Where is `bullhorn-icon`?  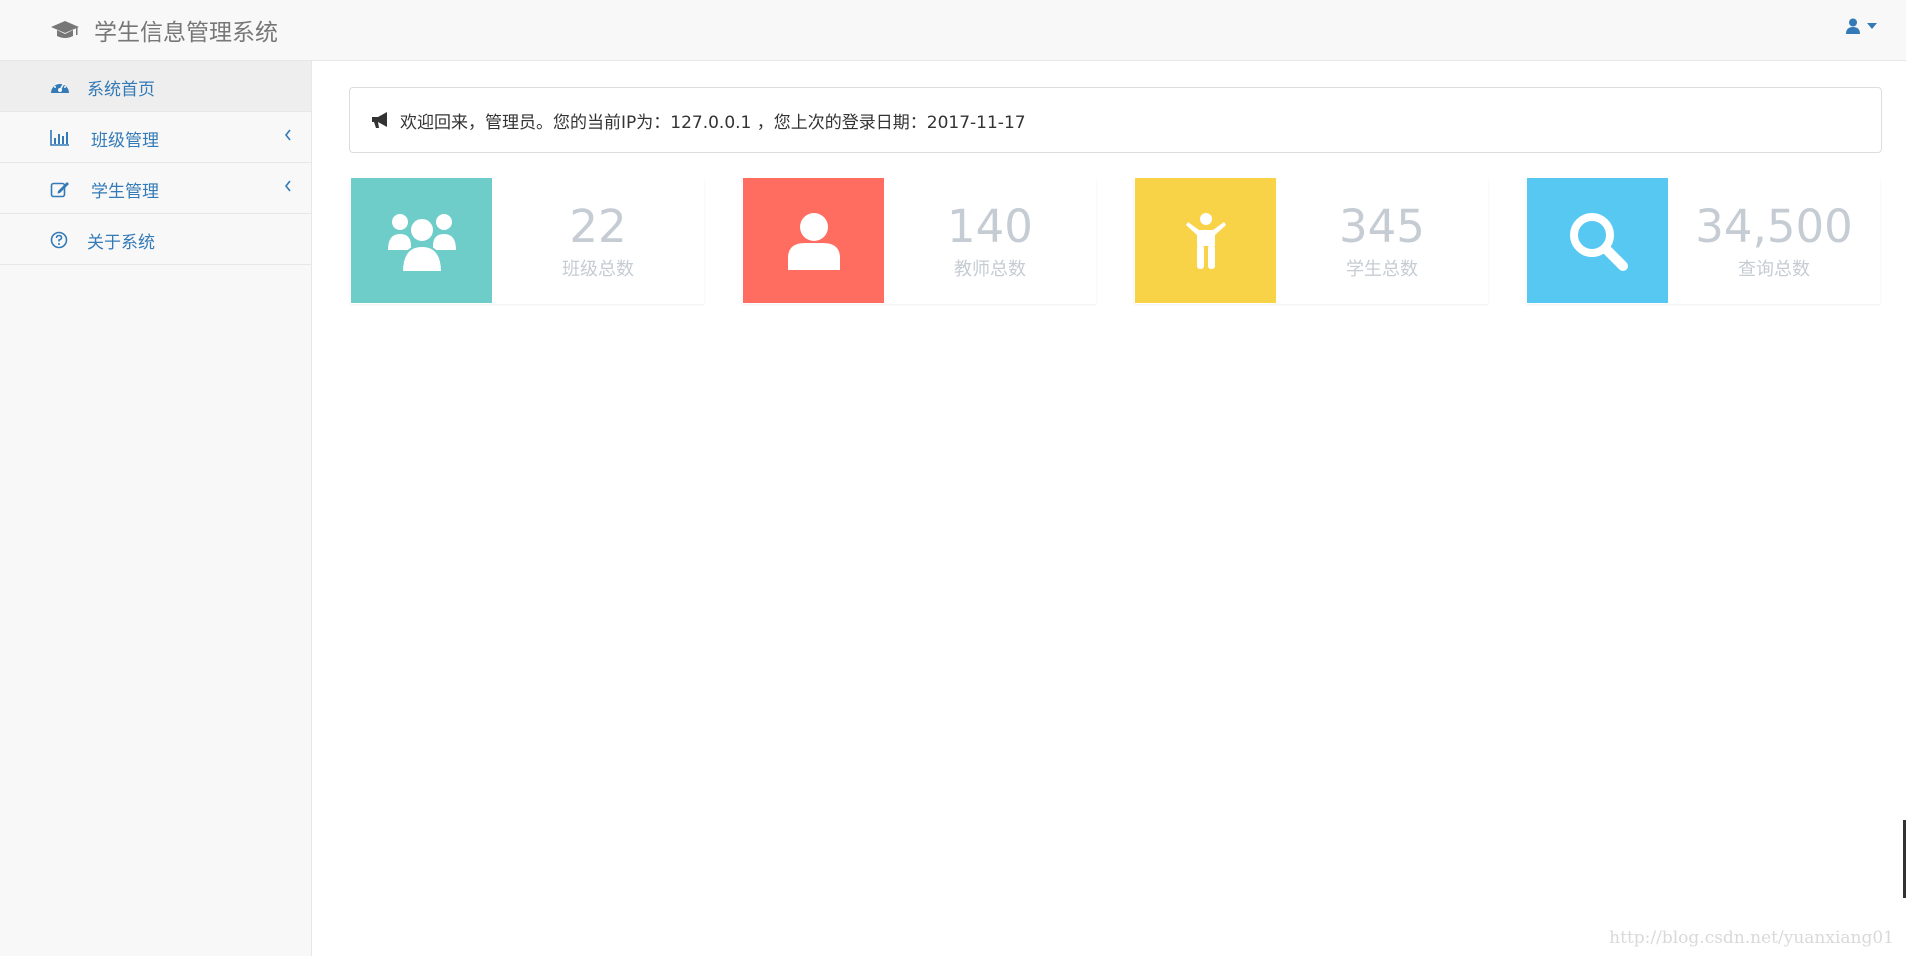
bullhorn-icon is located at coordinates (379, 120).